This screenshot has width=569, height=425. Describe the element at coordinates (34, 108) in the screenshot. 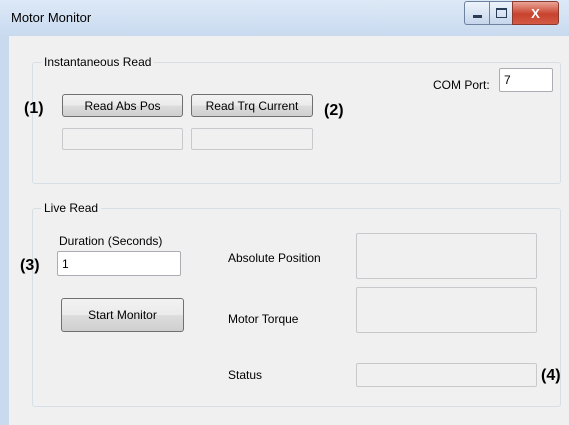

I see `annotation-marker-1: (1)` at that location.